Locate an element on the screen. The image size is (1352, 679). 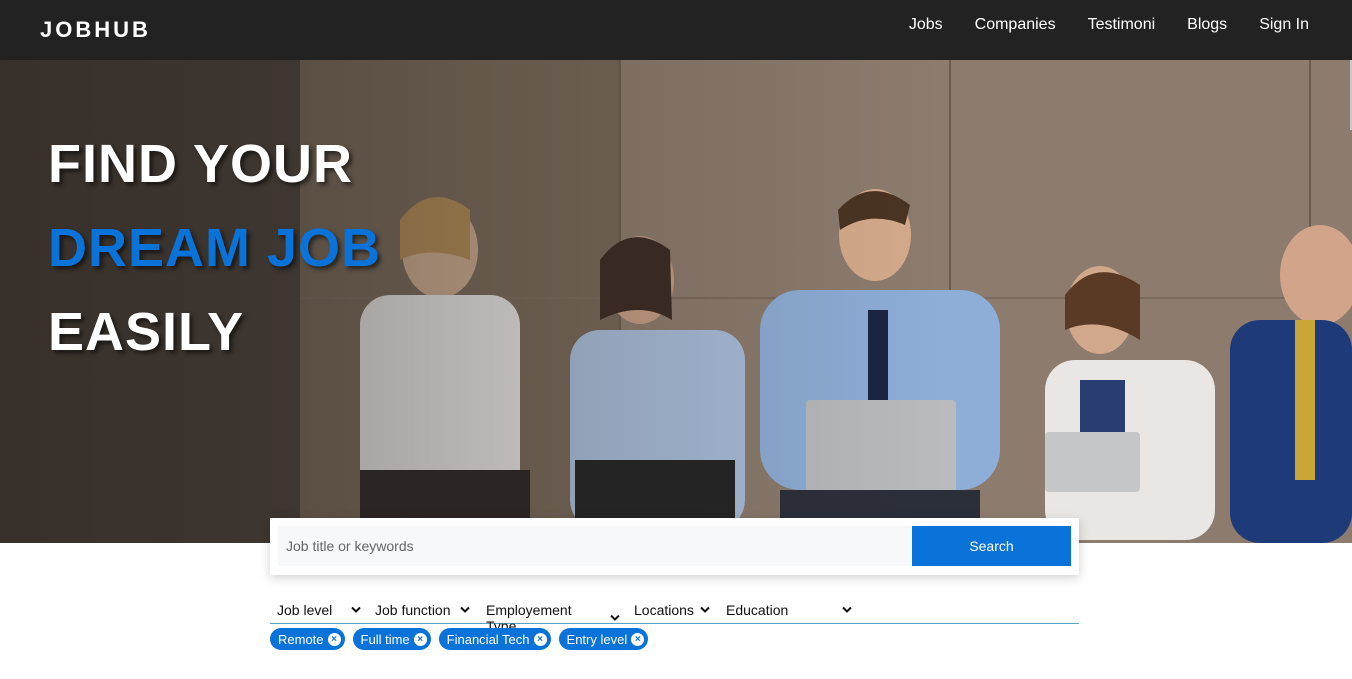
chip-financial-tech: Financial Tech × is located at coordinates (494, 639).